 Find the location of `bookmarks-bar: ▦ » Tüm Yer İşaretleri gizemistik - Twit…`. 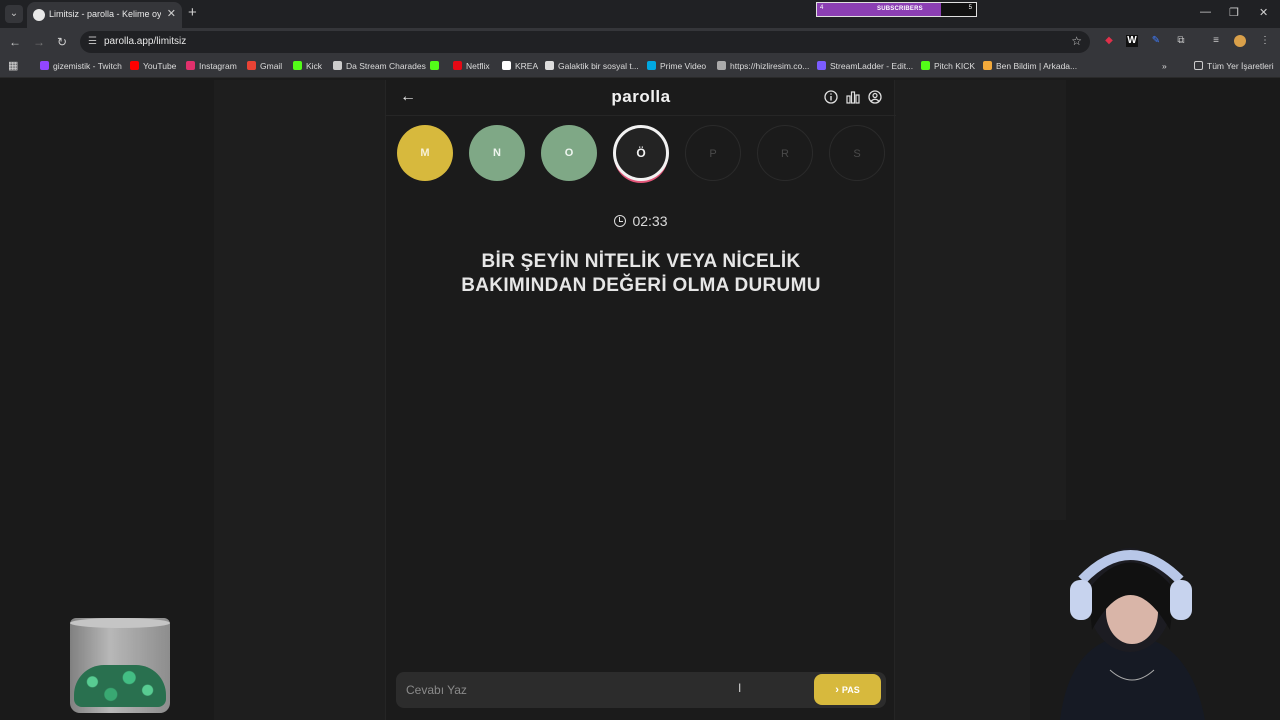

bookmarks-bar: ▦ » Tüm Yer İşaretleri gizemistik - Twit… is located at coordinates (640, 67).